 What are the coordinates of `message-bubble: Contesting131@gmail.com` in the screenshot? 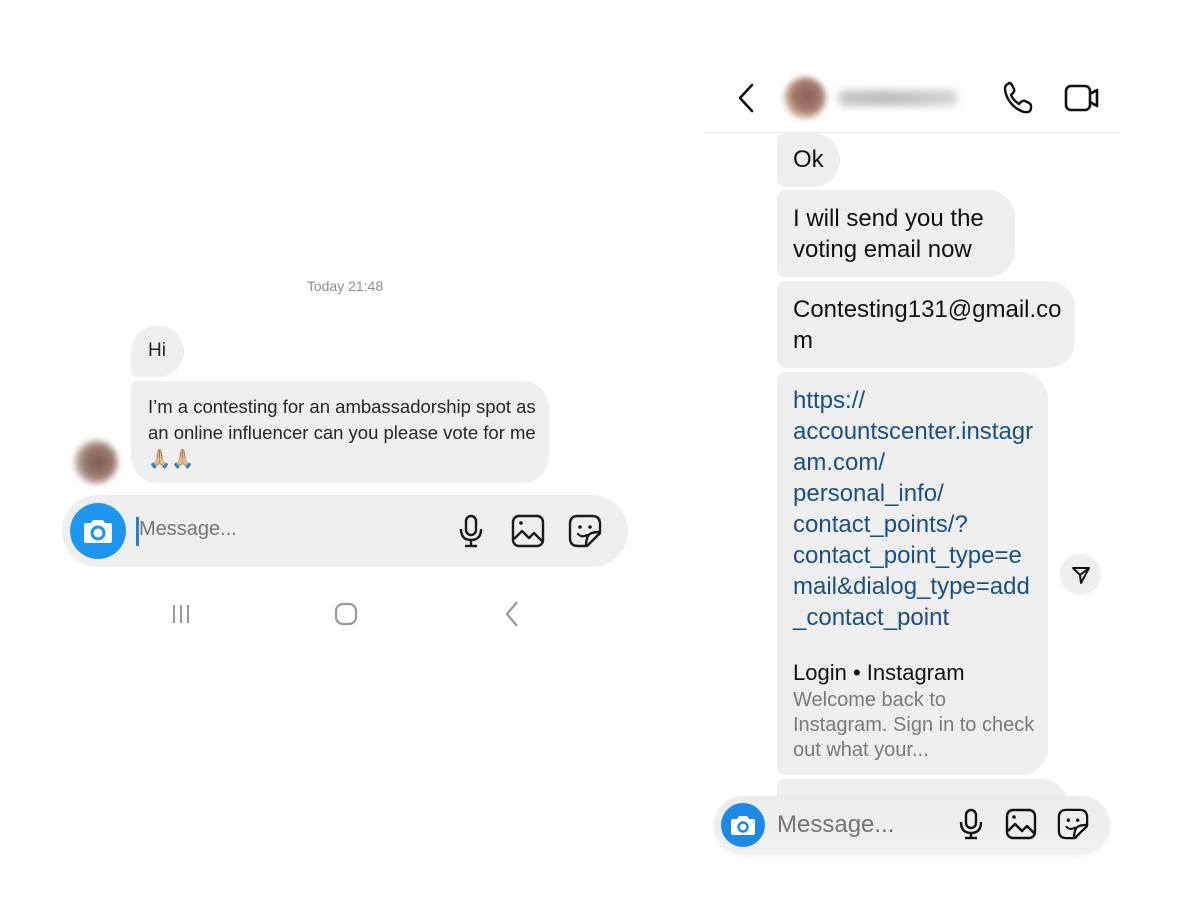 It's located at (926, 324).